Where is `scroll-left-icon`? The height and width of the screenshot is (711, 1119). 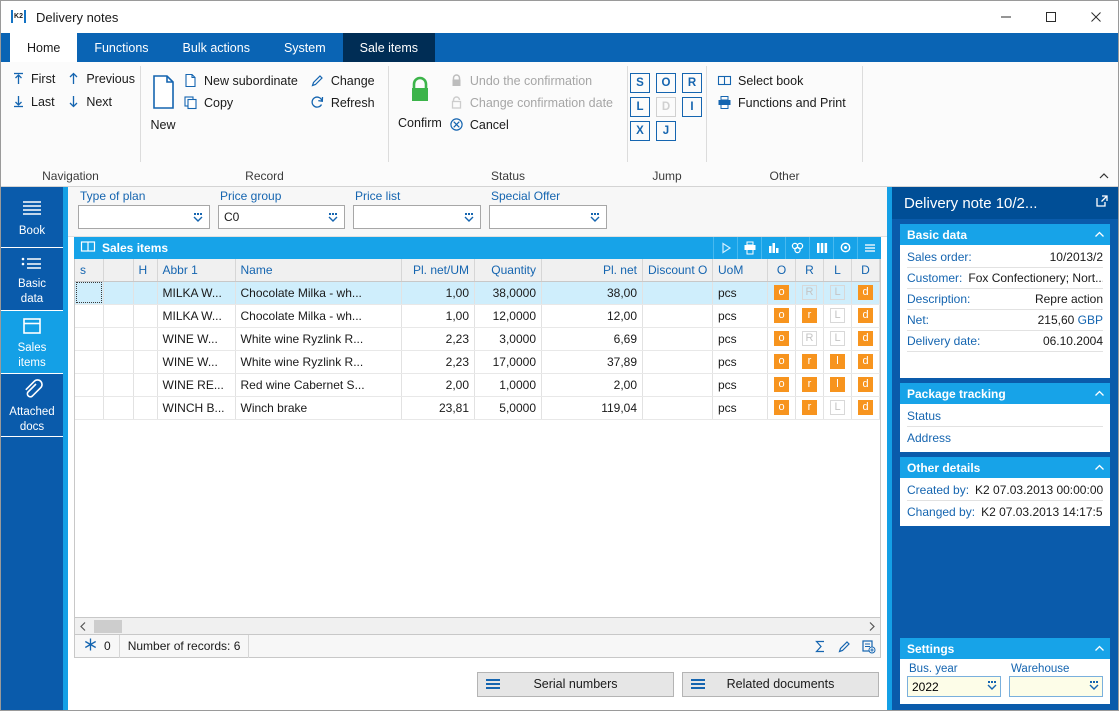
scroll-left-icon is located at coordinates (83, 626).